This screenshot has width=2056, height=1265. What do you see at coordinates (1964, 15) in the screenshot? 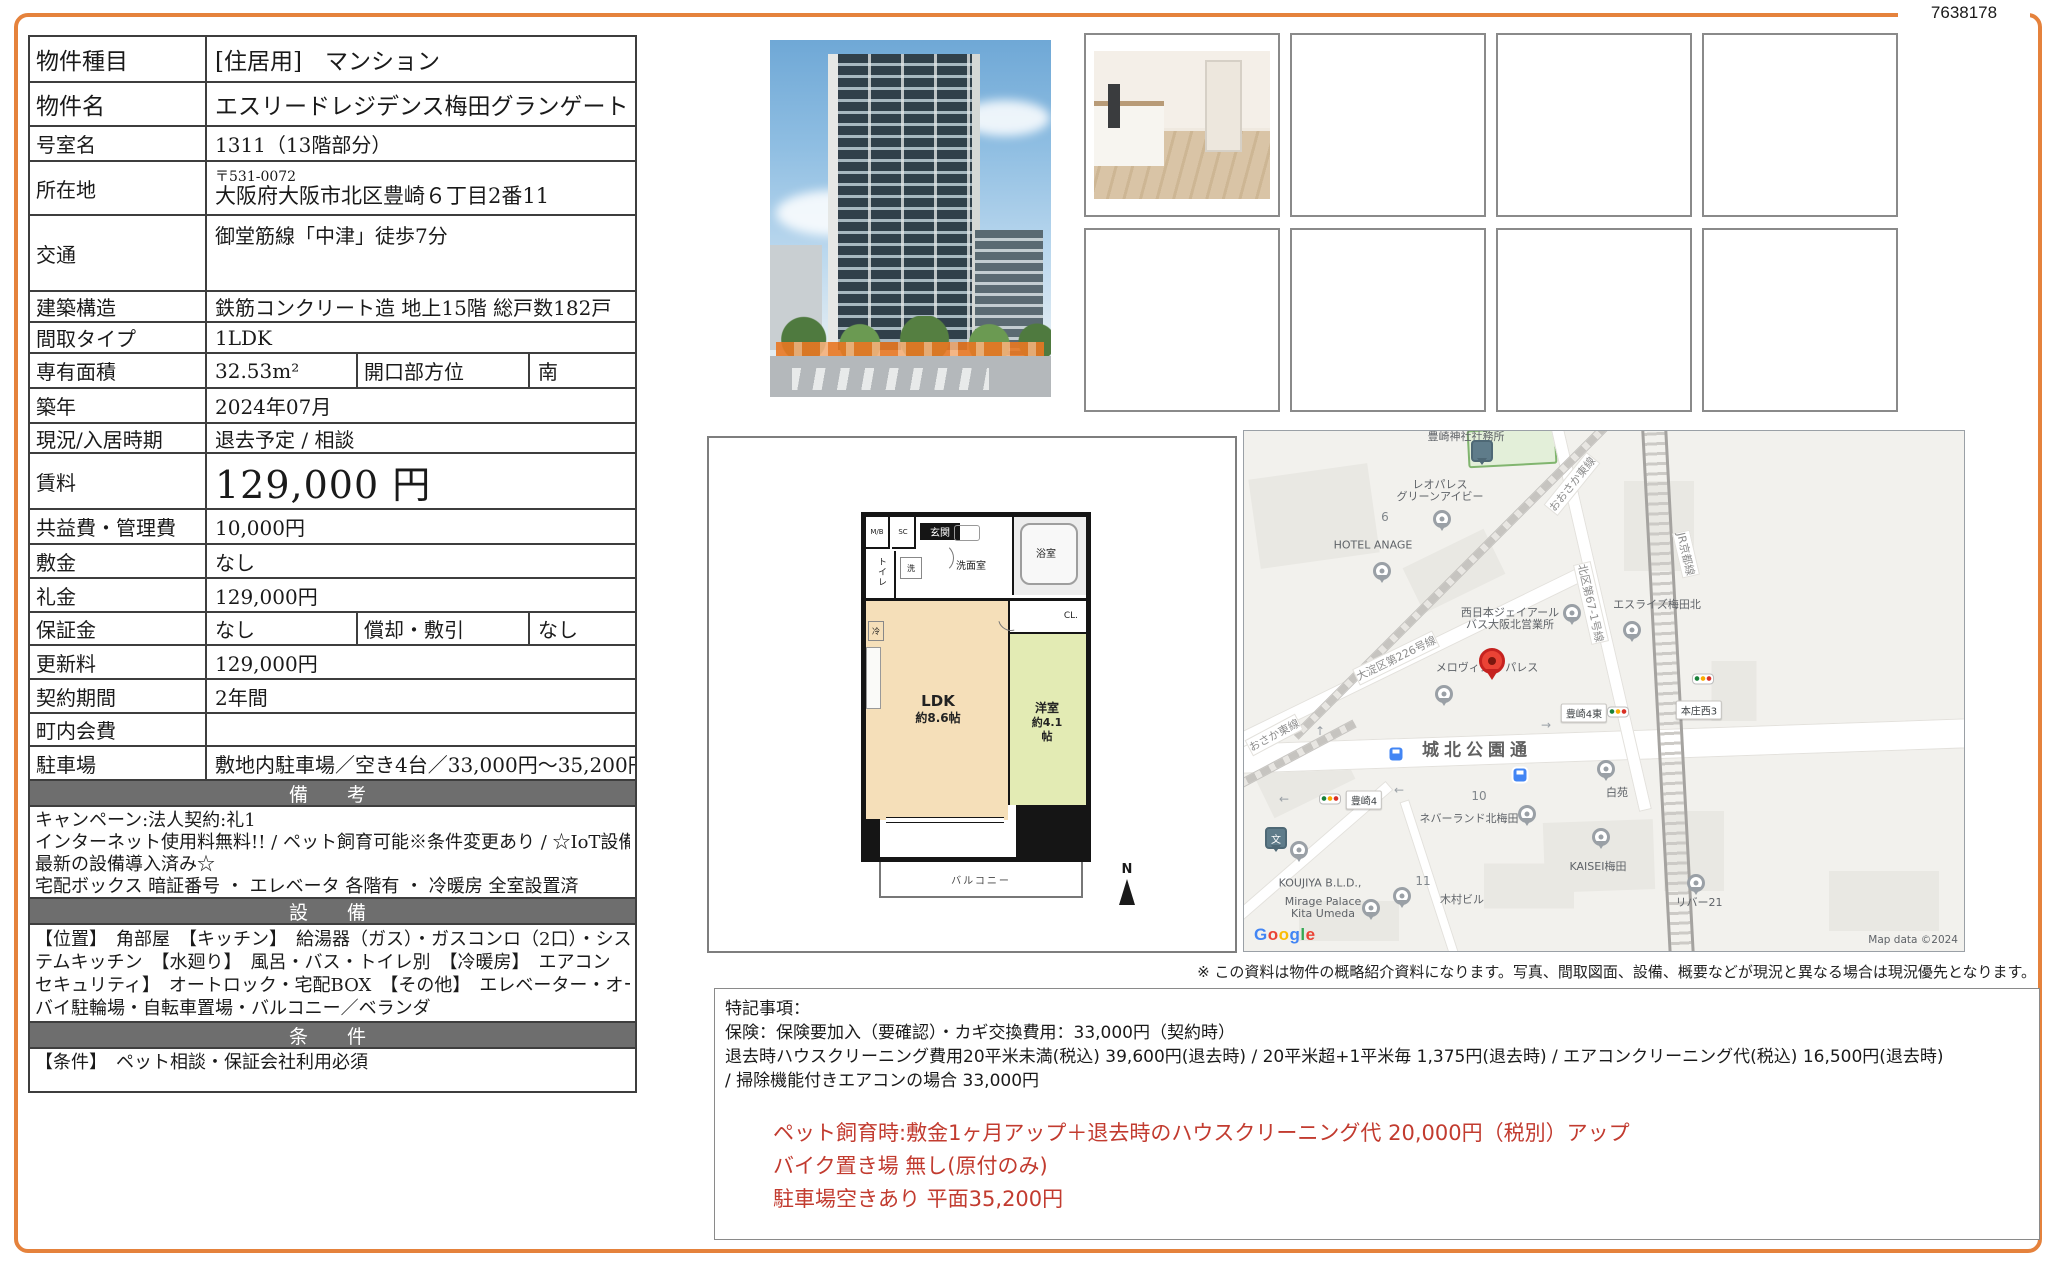
I see `document-number: 7638178` at bounding box center [1964, 15].